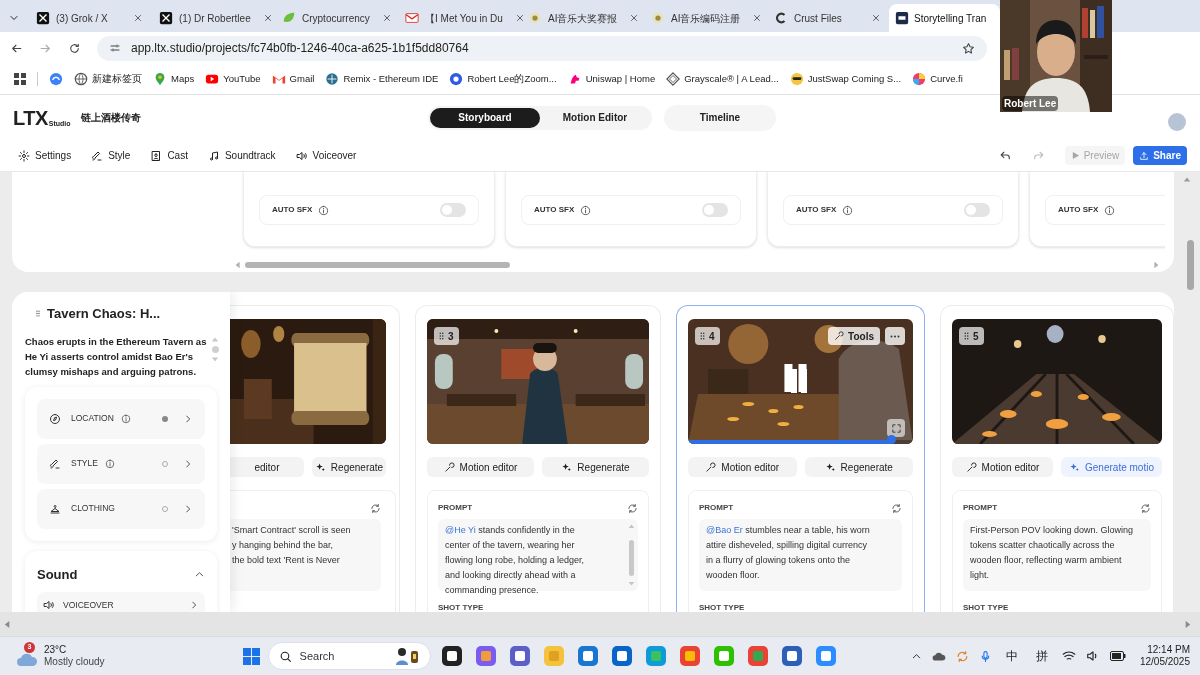 The width and height of the screenshot is (1200, 675). Describe the element at coordinates (293, 79) in the screenshot. I see `bookmark: Gmail` at that location.